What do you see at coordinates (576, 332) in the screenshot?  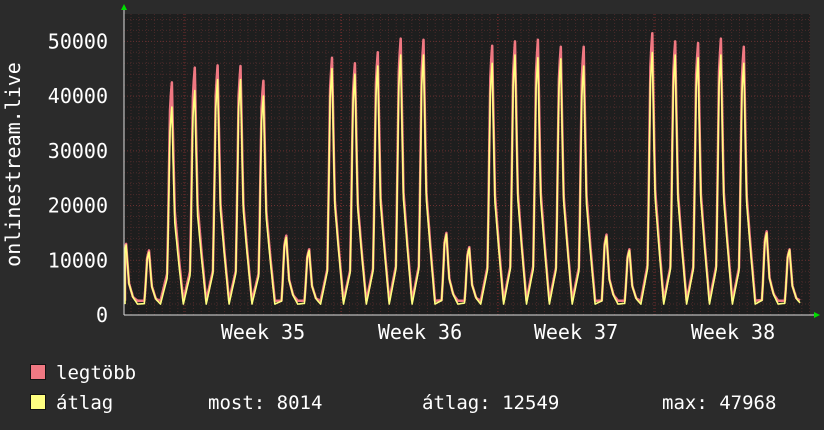 I see `x-tick-label: Week 37` at bounding box center [576, 332].